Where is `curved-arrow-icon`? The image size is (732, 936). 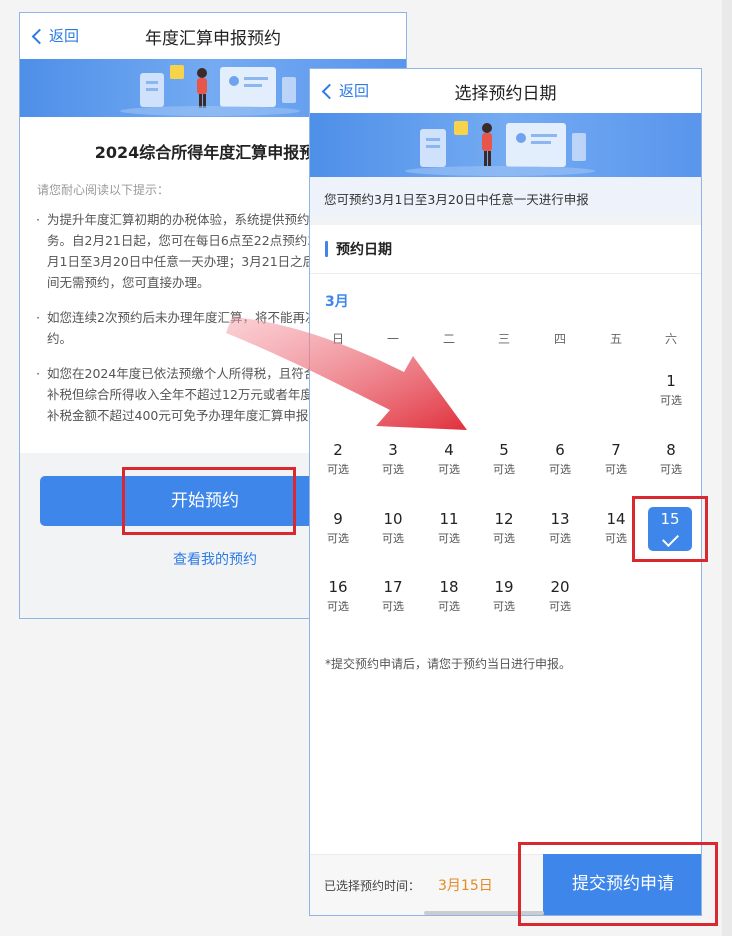
curved-arrow-icon is located at coordinates (346, 373).